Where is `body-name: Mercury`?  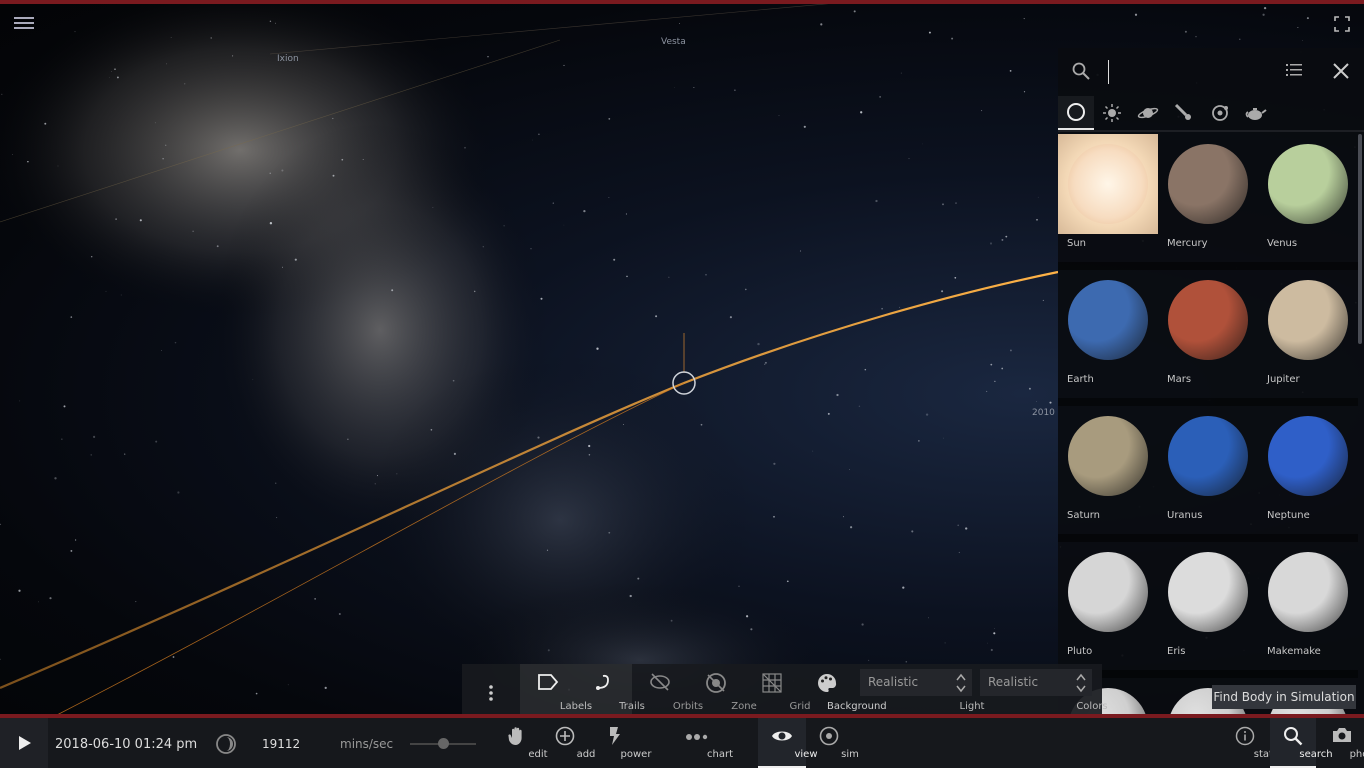
body-name: Mercury is located at coordinates (1187, 243).